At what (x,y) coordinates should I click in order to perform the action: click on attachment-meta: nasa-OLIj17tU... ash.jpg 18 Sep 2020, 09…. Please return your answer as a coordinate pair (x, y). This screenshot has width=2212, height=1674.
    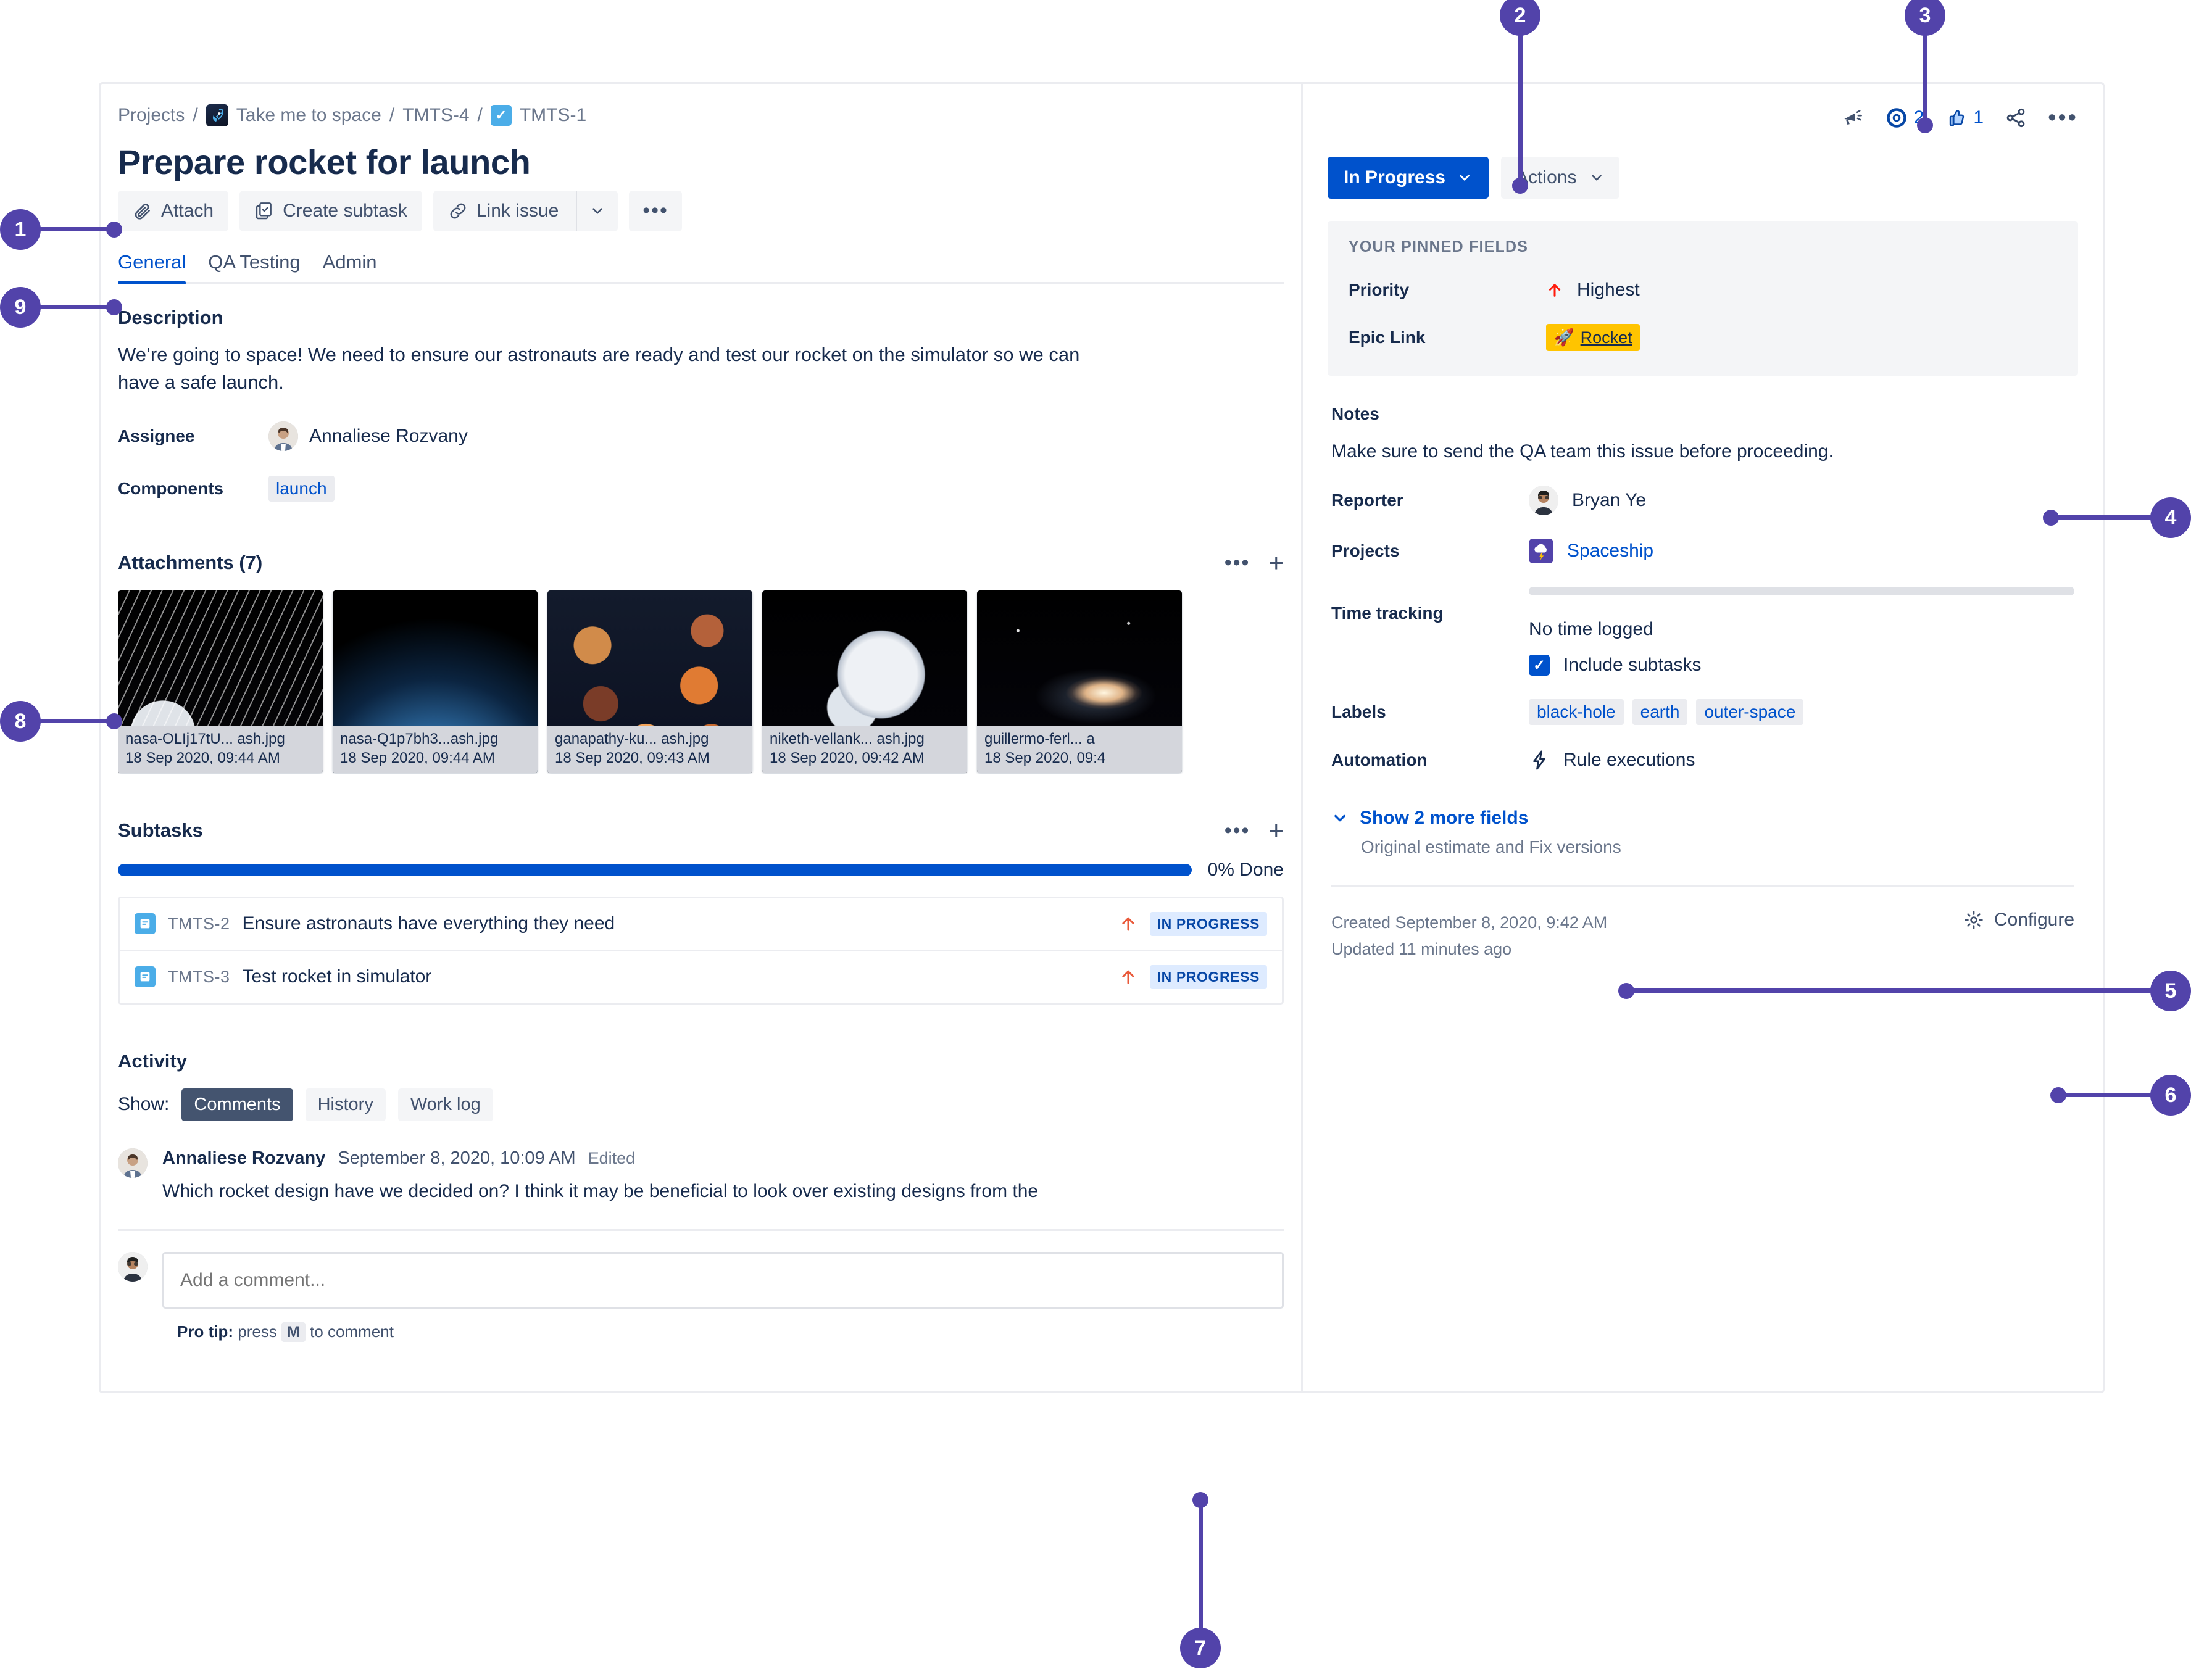
    Looking at the image, I should click on (220, 749).